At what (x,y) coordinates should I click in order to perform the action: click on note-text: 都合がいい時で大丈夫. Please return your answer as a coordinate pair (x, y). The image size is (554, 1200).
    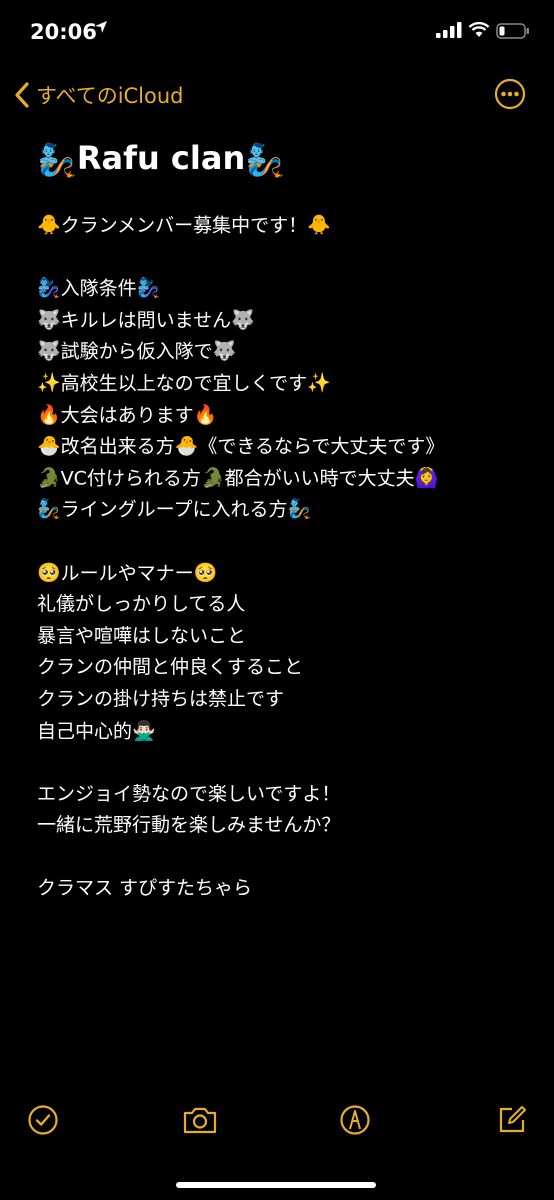
    Looking at the image, I should click on (319, 478).